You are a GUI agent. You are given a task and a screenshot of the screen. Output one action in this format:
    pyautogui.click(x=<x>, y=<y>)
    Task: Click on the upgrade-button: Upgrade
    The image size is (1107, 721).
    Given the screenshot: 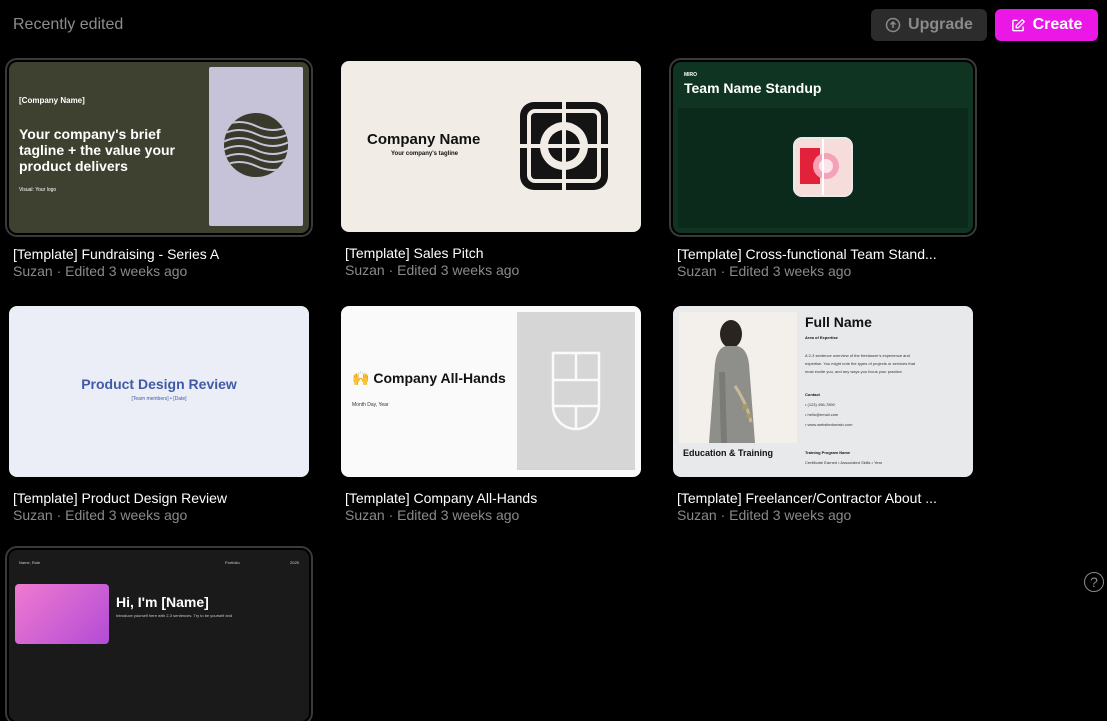 What is the action you would take?
    pyautogui.click(x=929, y=25)
    